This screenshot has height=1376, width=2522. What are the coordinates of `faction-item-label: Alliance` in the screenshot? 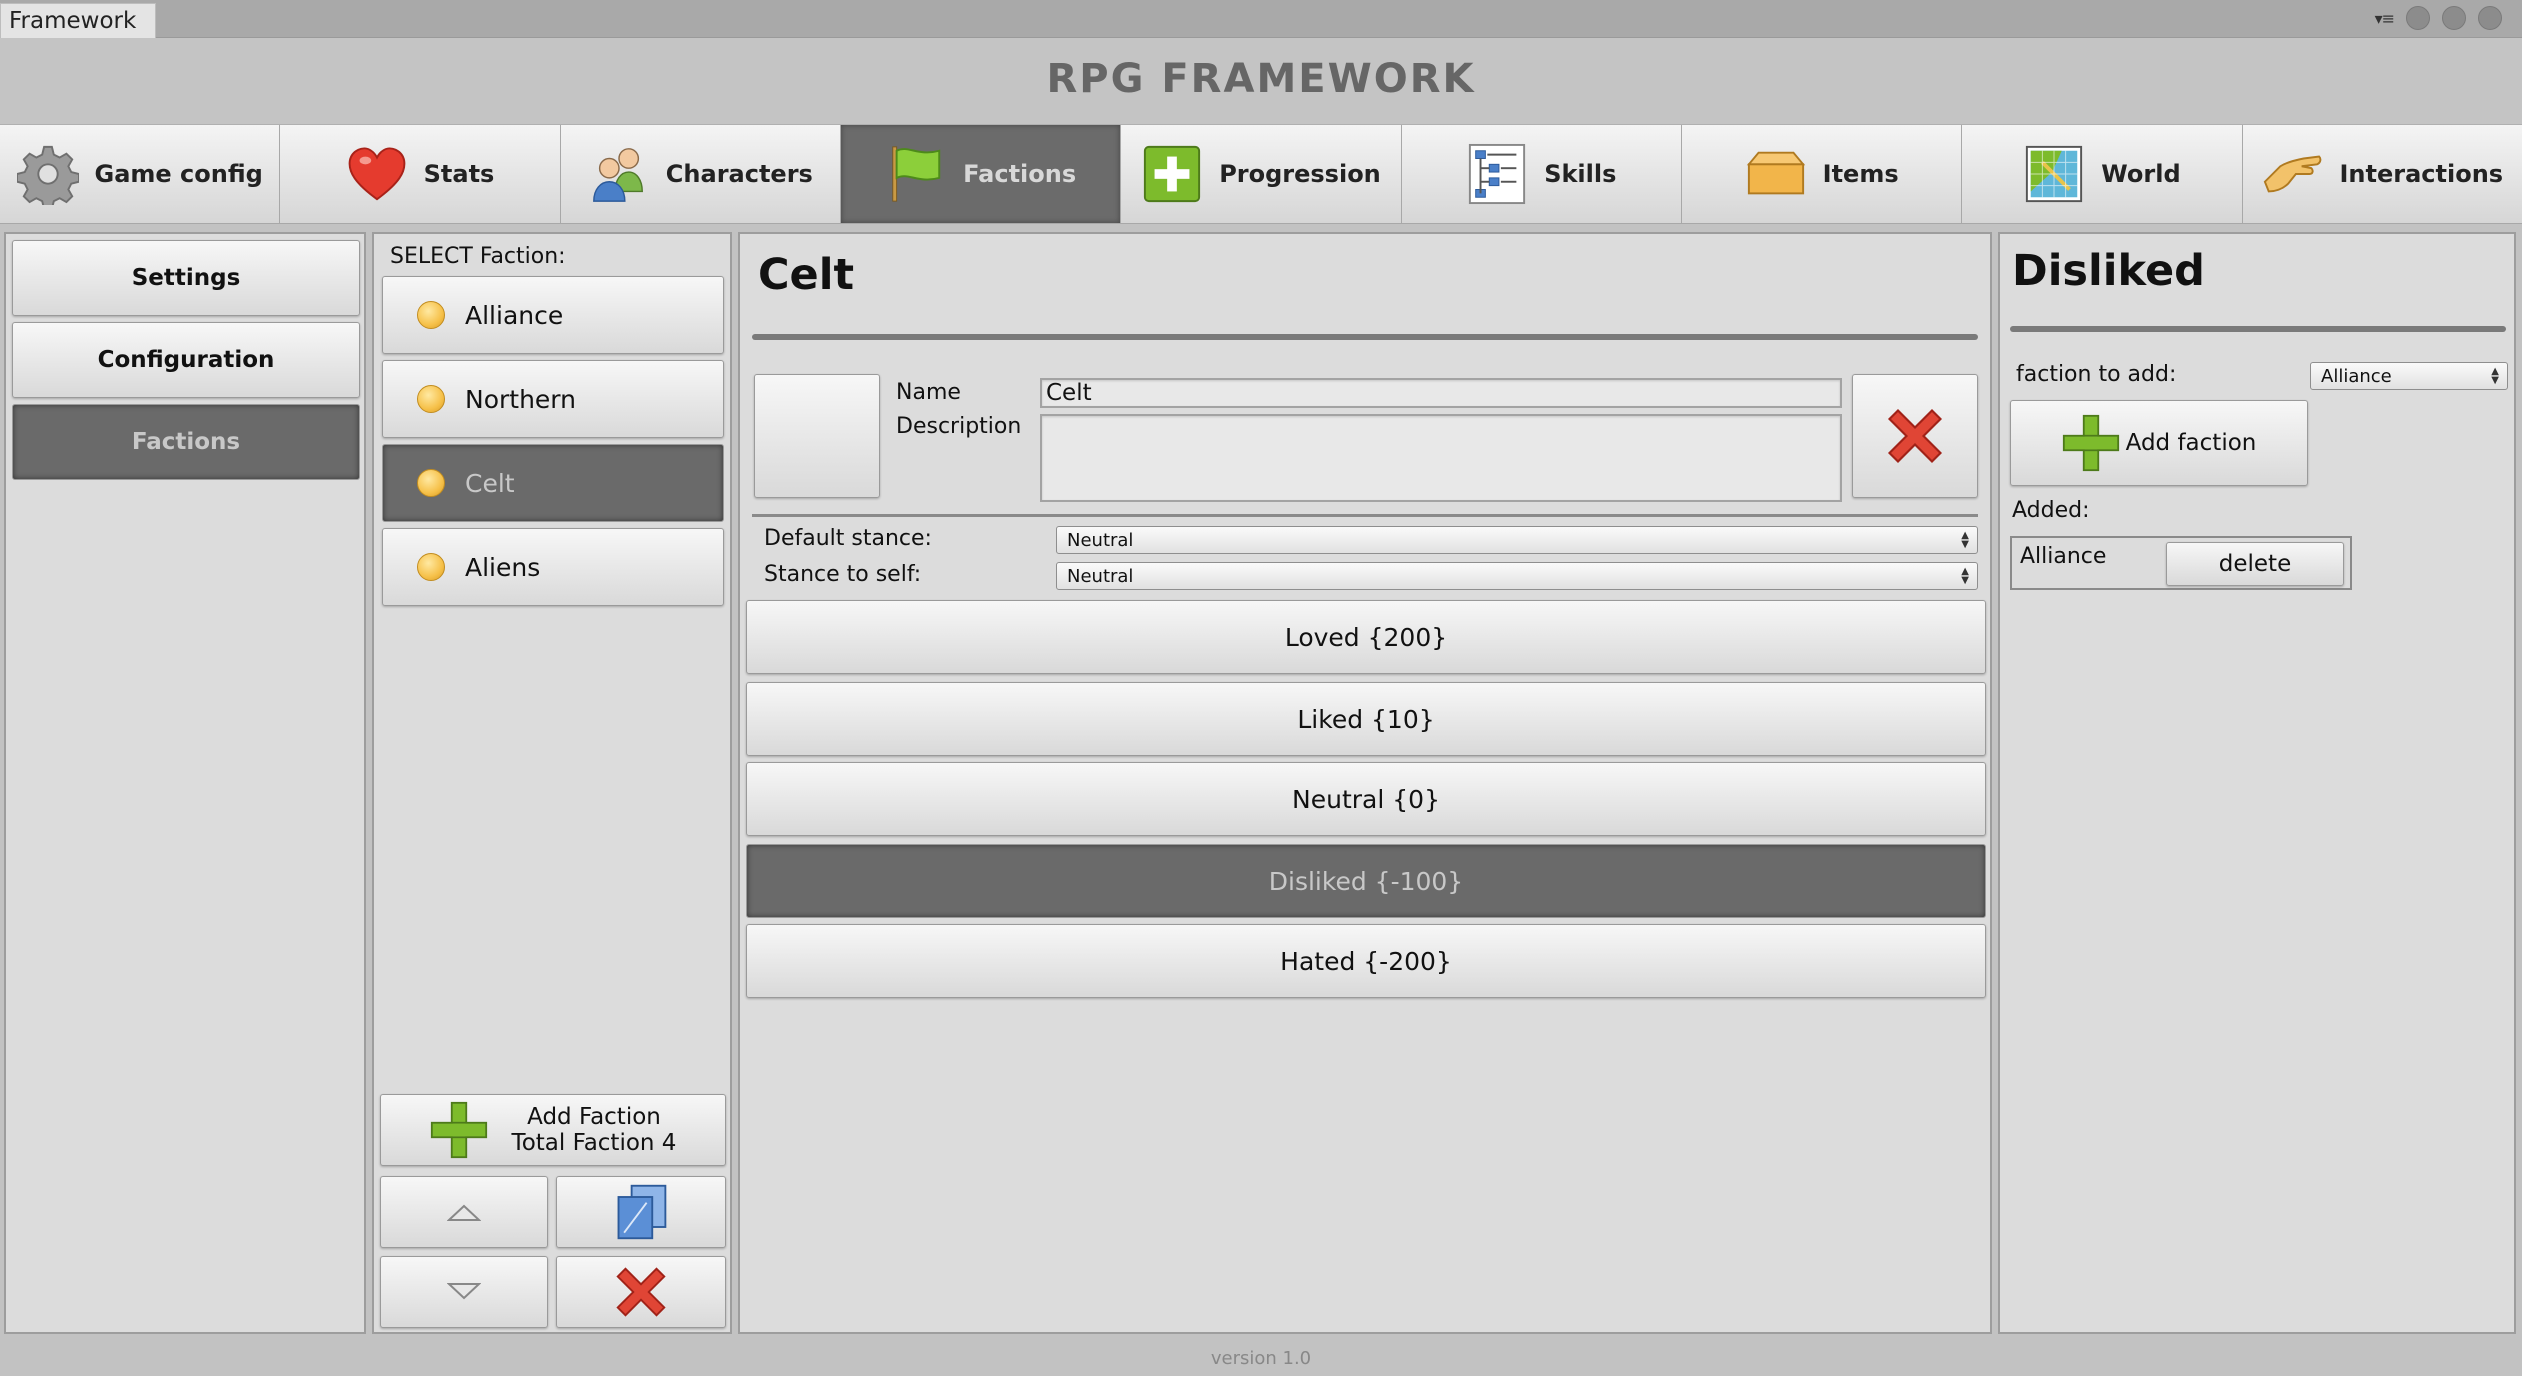 It's located at (514, 315).